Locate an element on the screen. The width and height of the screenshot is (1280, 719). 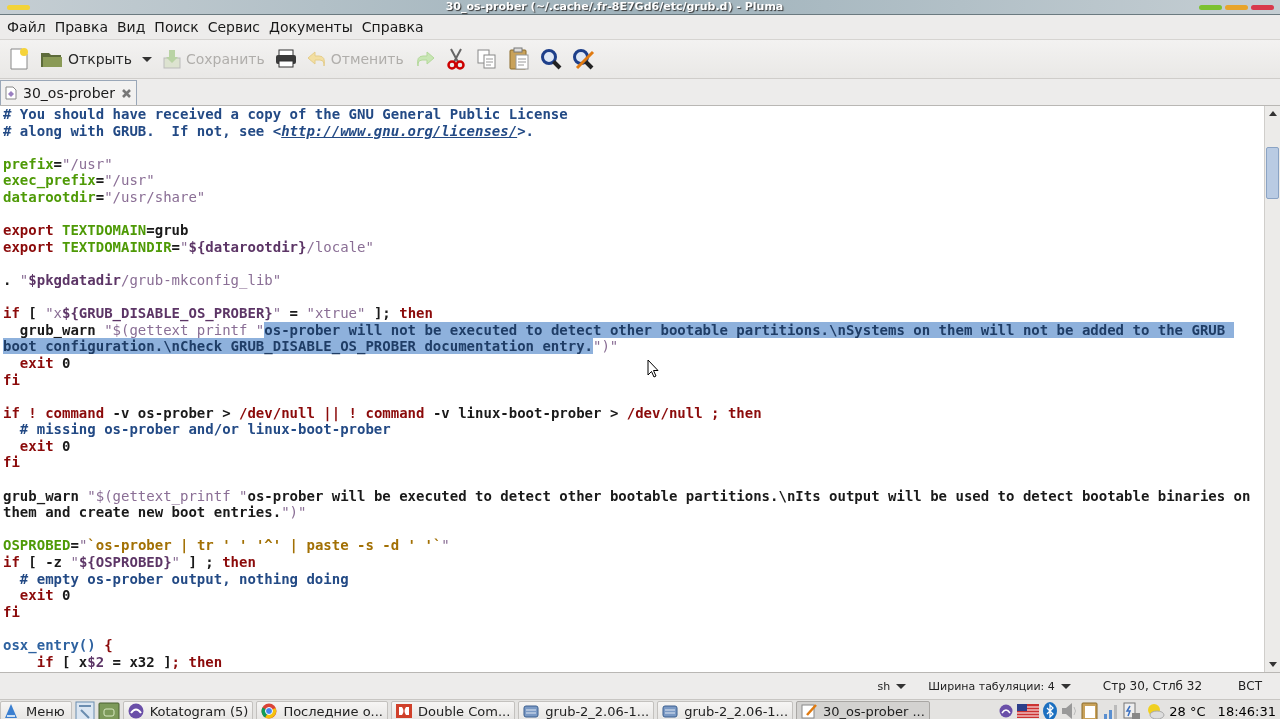
copy-icon is located at coordinates (486, 59).